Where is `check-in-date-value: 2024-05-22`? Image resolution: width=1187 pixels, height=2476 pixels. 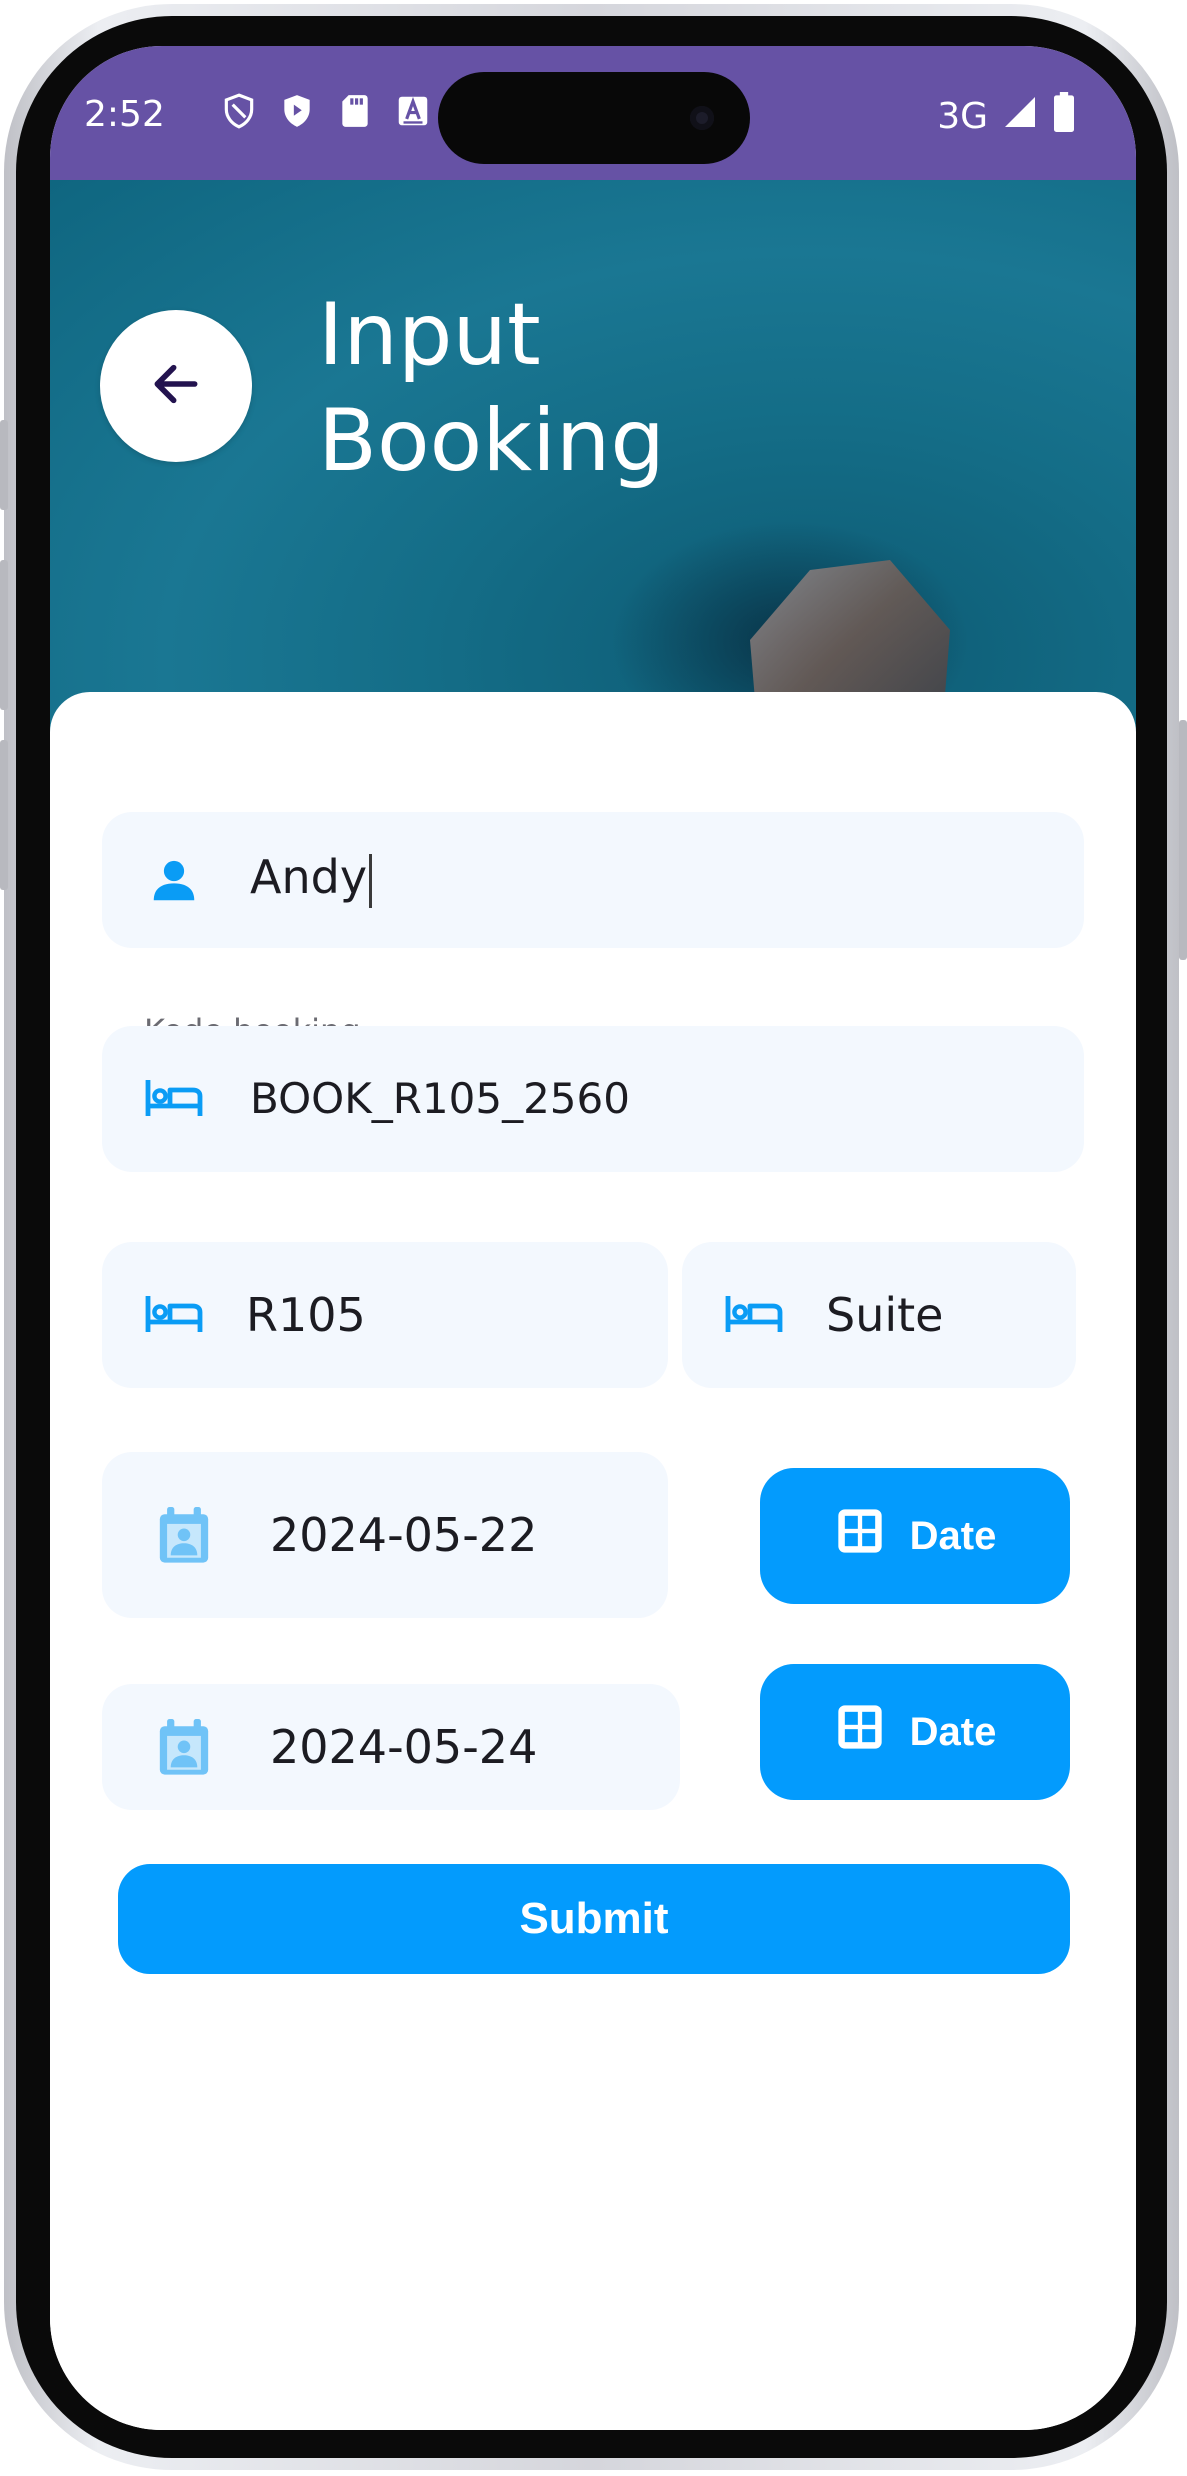
check-in-date-value: 2024-05-22 is located at coordinates (404, 1535).